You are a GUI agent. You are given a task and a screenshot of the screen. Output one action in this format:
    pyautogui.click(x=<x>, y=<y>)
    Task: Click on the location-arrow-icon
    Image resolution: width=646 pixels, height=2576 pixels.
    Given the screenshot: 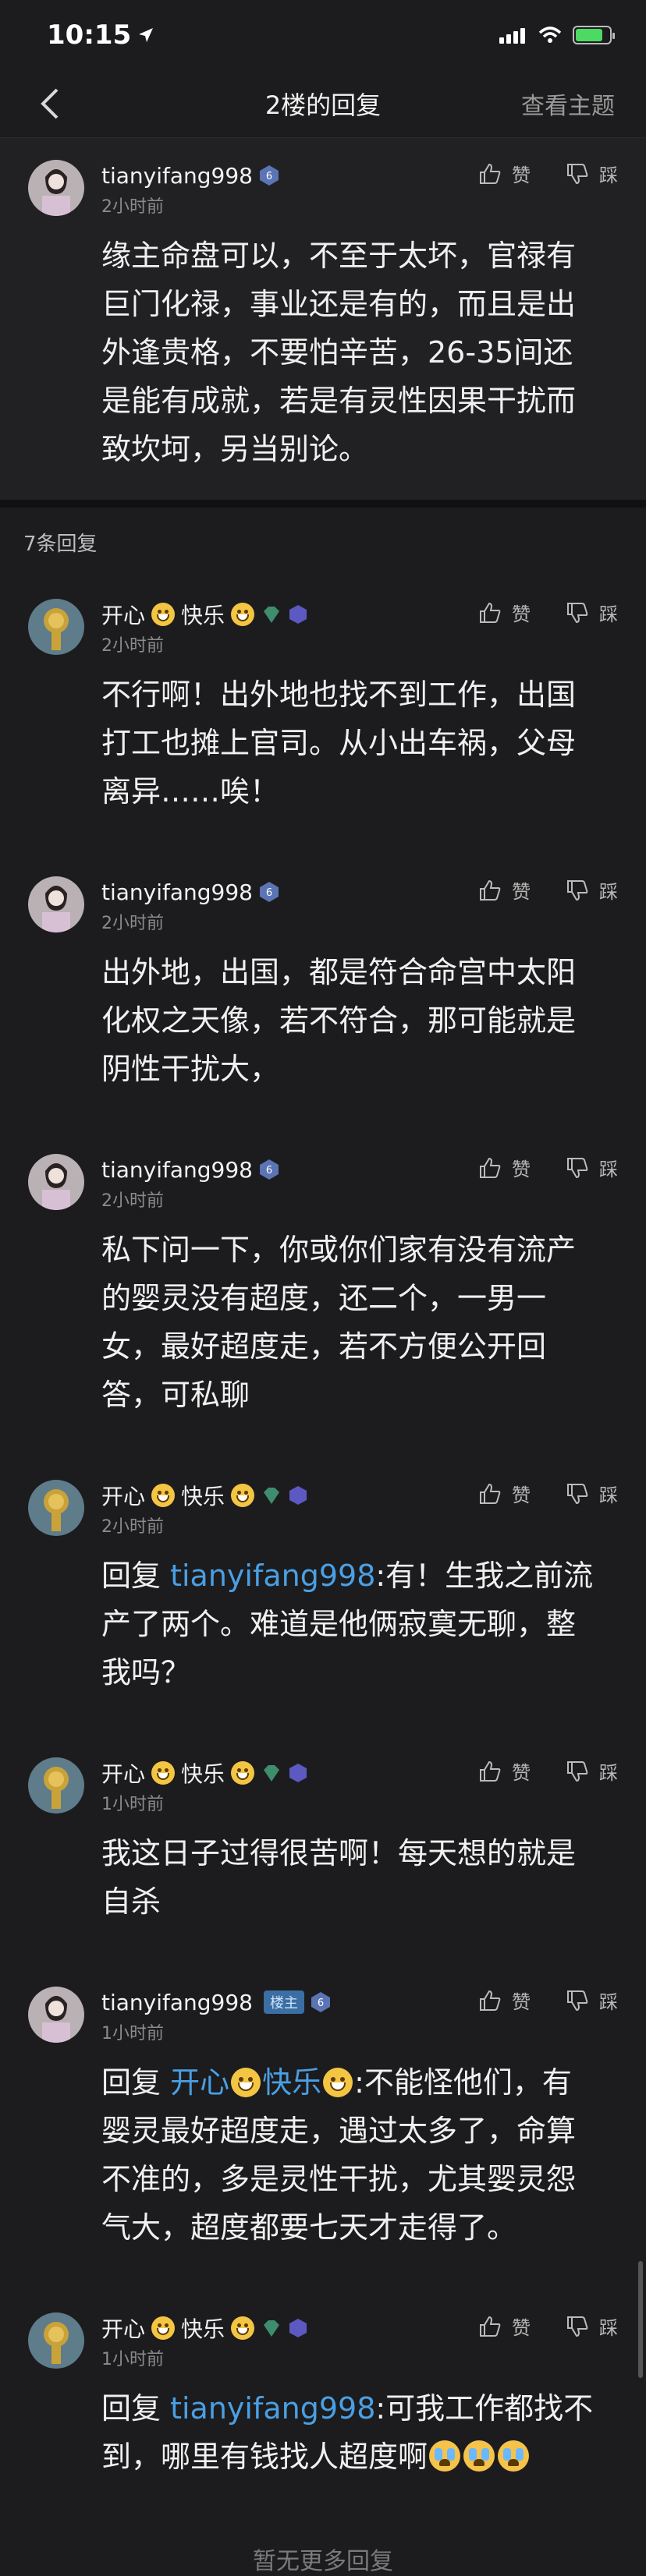 What is the action you would take?
    pyautogui.click(x=146, y=35)
    